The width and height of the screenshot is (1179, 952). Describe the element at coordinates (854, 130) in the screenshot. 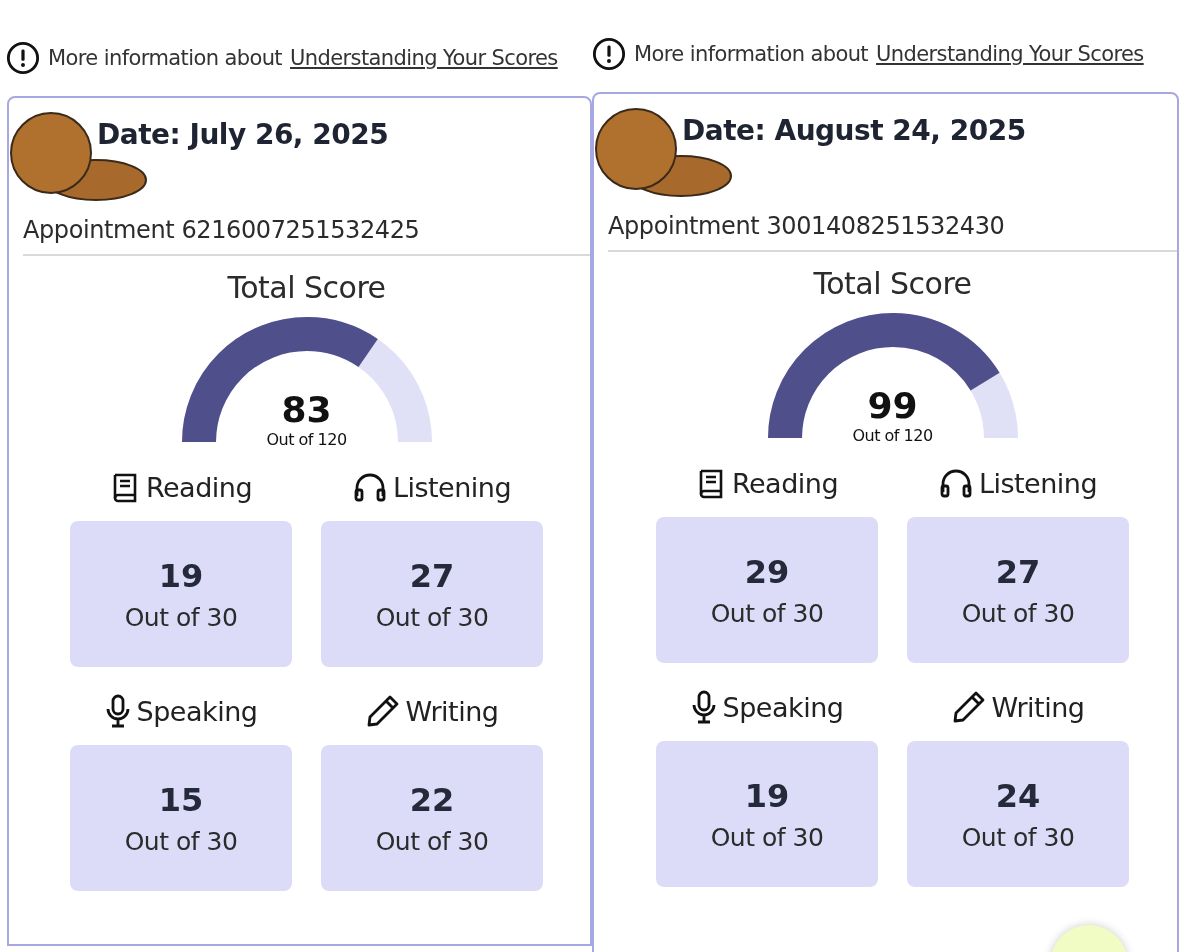

I see `test-date: Date: August 24, 2025` at that location.